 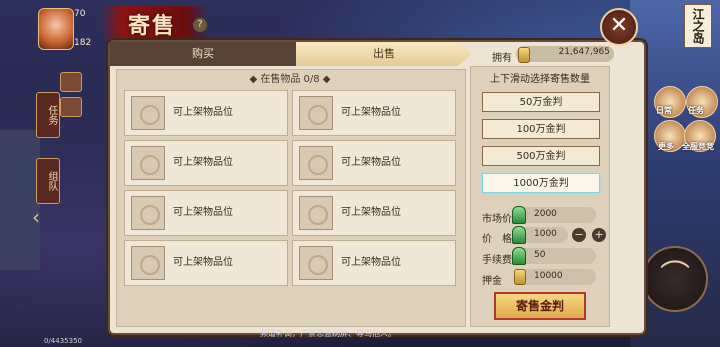 I want to click on amount-option: 500万金判, so click(x=541, y=156).